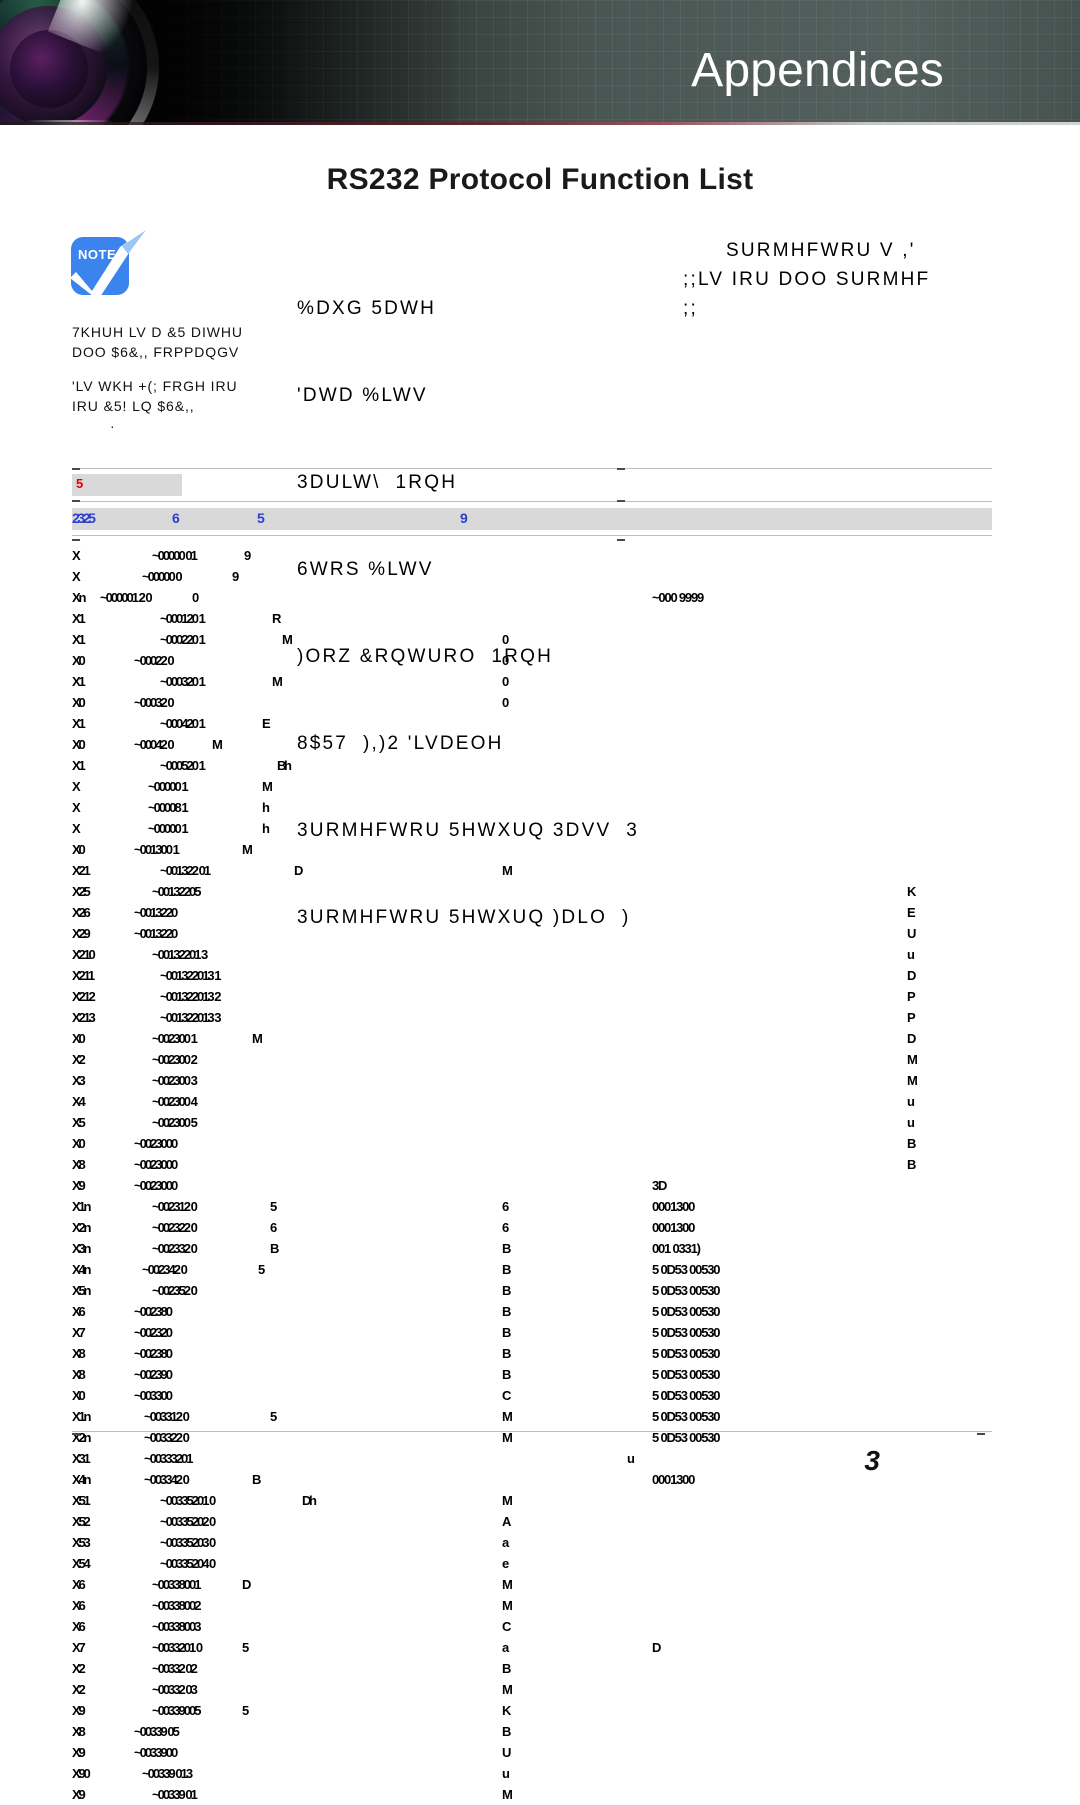 This screenshot has height=1805, width=1080. I want to click on table-cell-command: ~002300 4, so click(175, 1101).